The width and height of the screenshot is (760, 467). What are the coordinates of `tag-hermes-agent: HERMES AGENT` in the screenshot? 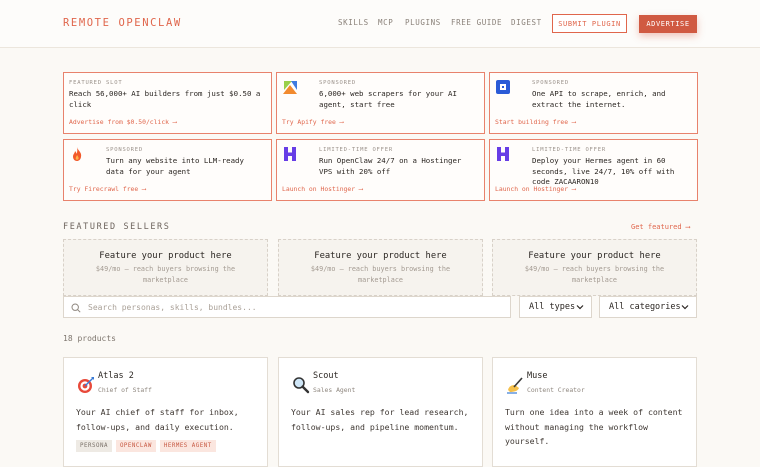 It's located at (187, 446).